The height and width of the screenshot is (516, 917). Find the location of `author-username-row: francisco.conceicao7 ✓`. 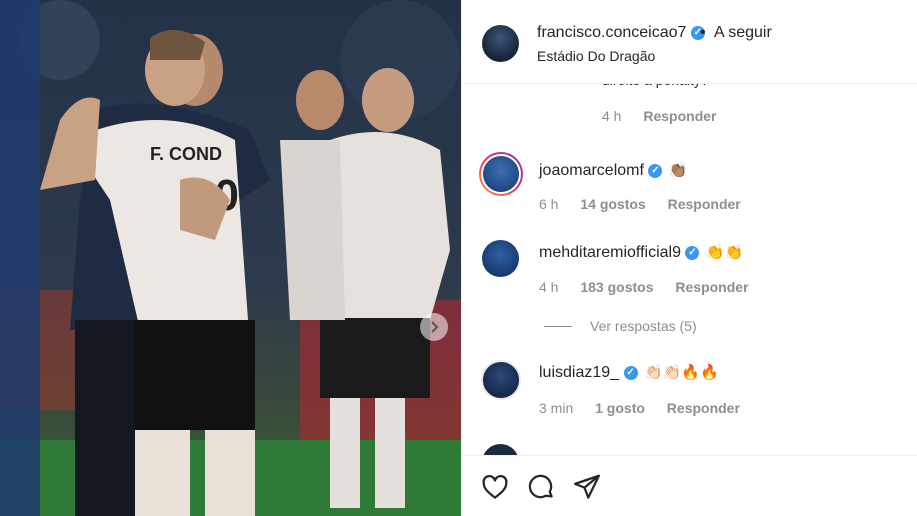

author-username-row: francisco.conceicao7 ✓ is located at coordinates (621, 33).